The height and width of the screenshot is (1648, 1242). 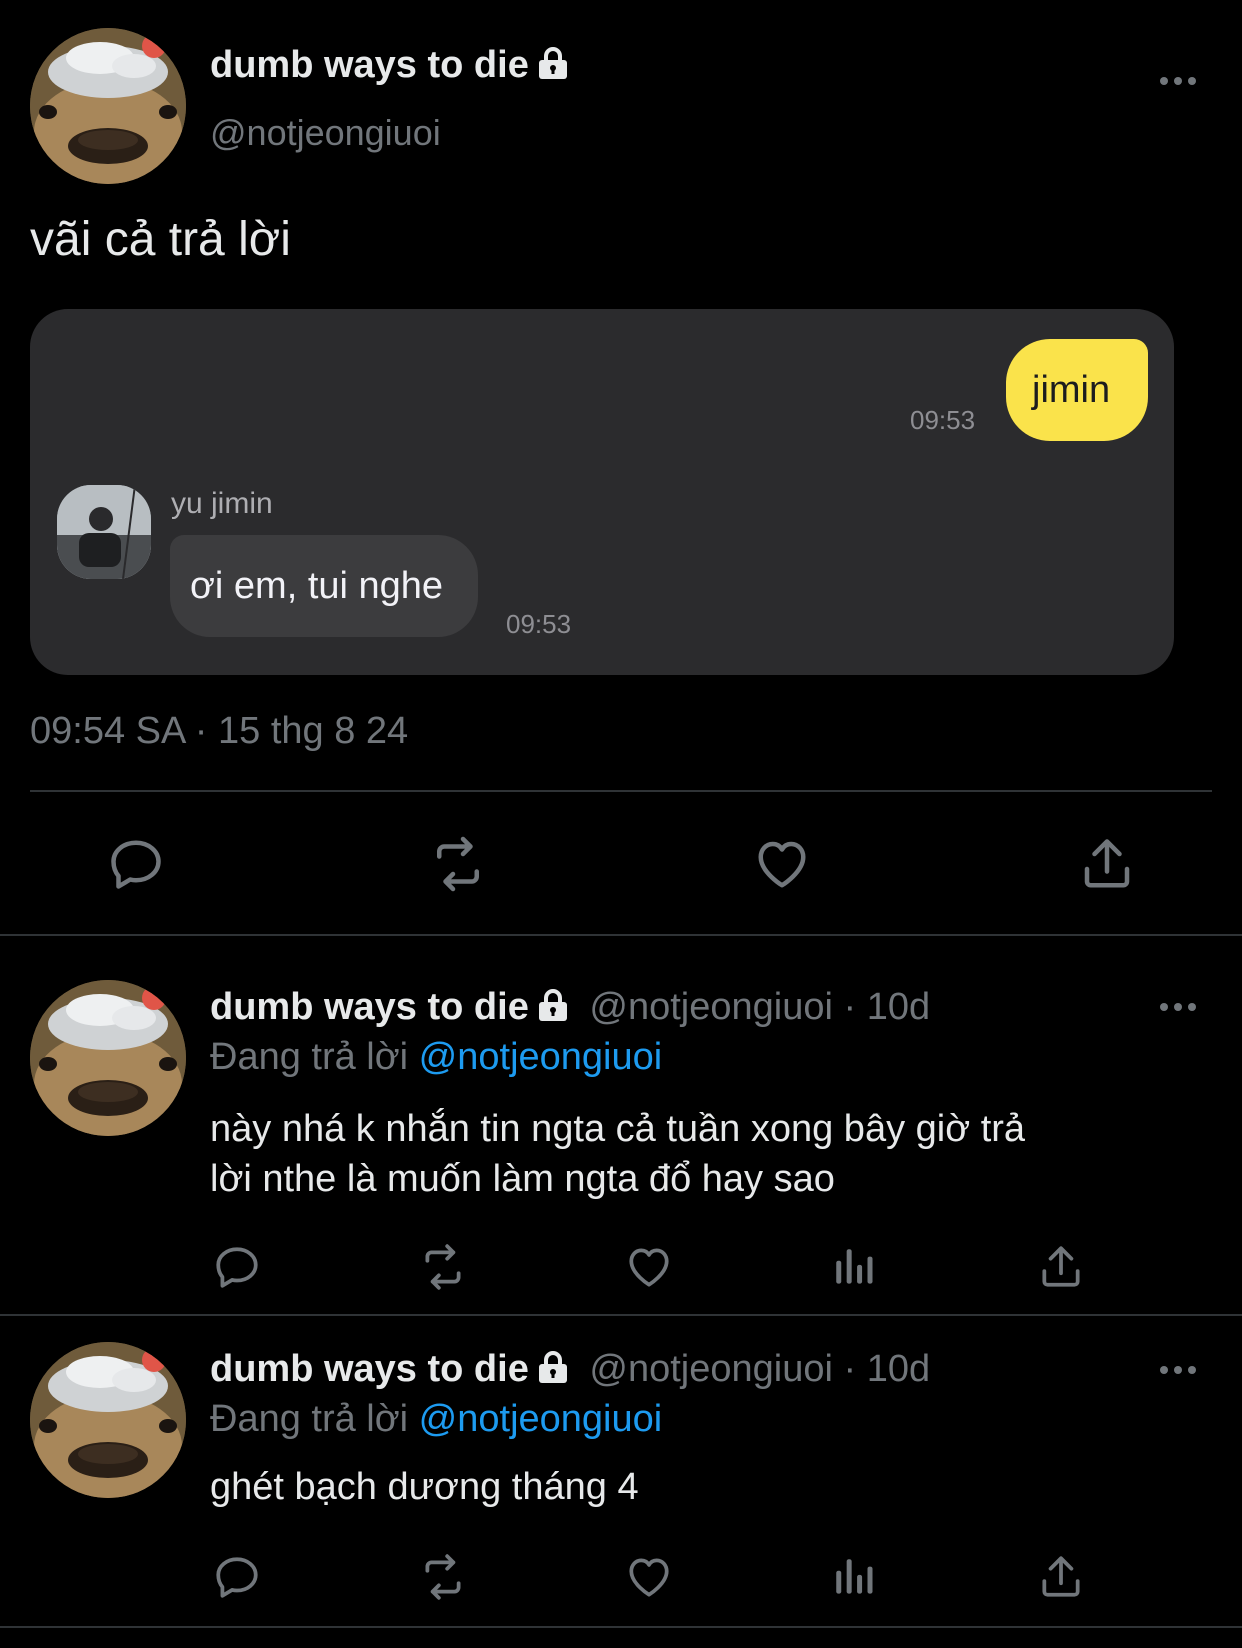 What do you see at coordinates (160, 239) in the screenshot?
I see `tweet-text: vãi cả trả lời` at bounding box center [160, 239].